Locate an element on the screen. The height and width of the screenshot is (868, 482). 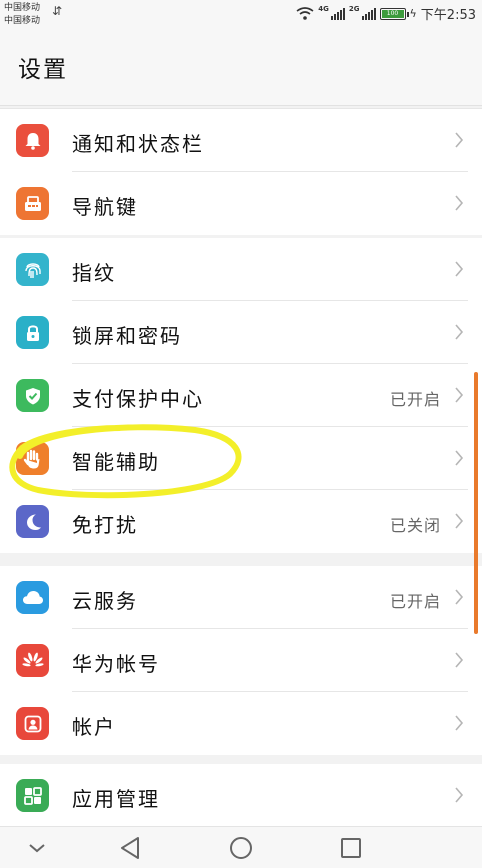
bell-icon is located at coordinates (32, 140).